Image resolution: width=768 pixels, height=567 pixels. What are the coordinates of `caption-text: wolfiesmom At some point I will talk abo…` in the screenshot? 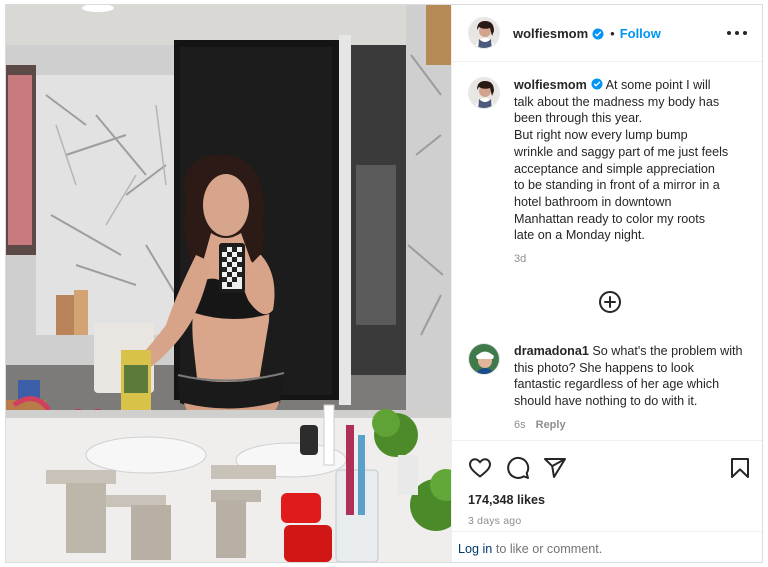 It's located at (621, 160).